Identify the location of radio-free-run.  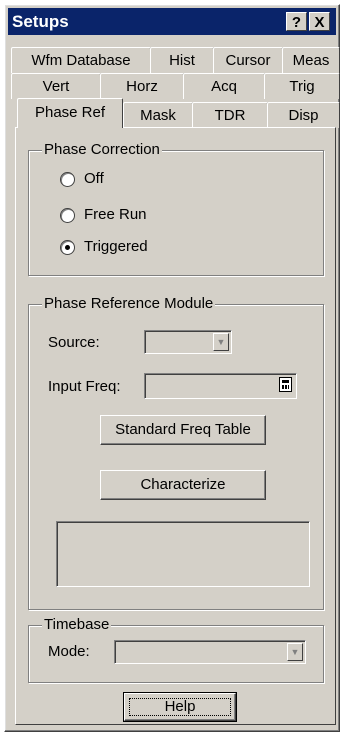
(67, 215).